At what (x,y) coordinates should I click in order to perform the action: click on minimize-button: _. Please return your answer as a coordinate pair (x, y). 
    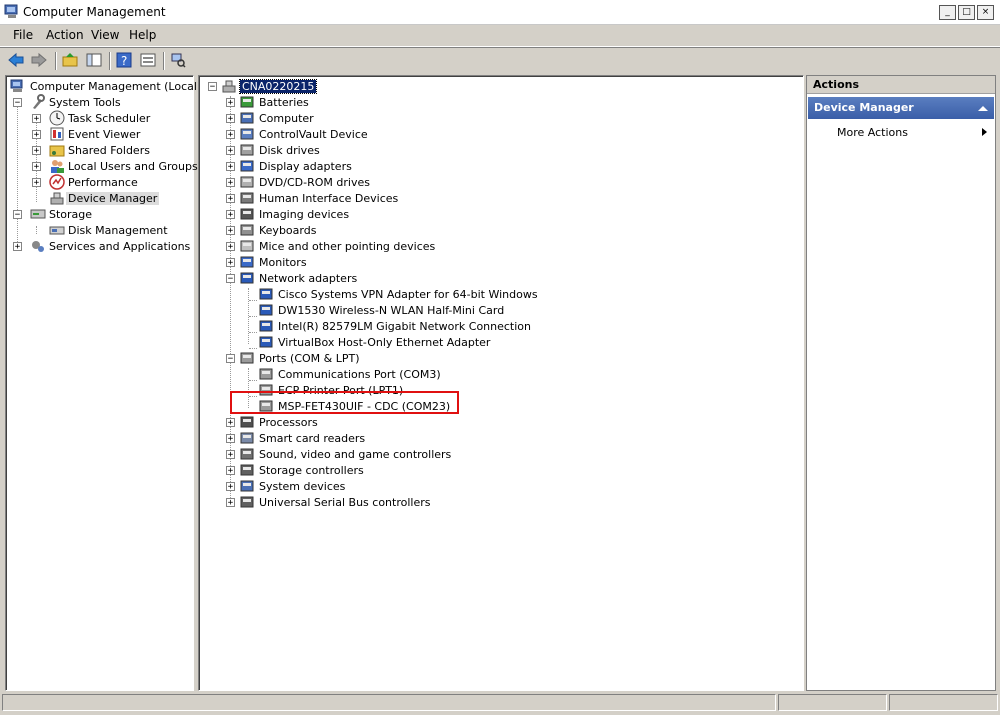
    Looking at the image, I should click on (947, 12).